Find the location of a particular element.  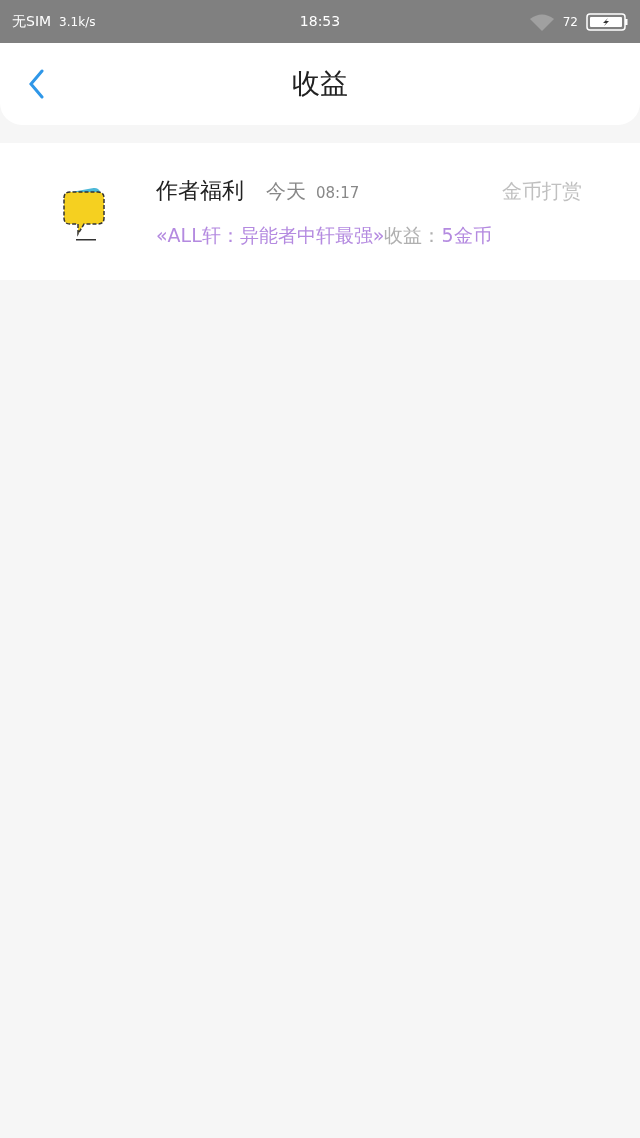

battery-percent: 72 is located at coordinates (570, 22).